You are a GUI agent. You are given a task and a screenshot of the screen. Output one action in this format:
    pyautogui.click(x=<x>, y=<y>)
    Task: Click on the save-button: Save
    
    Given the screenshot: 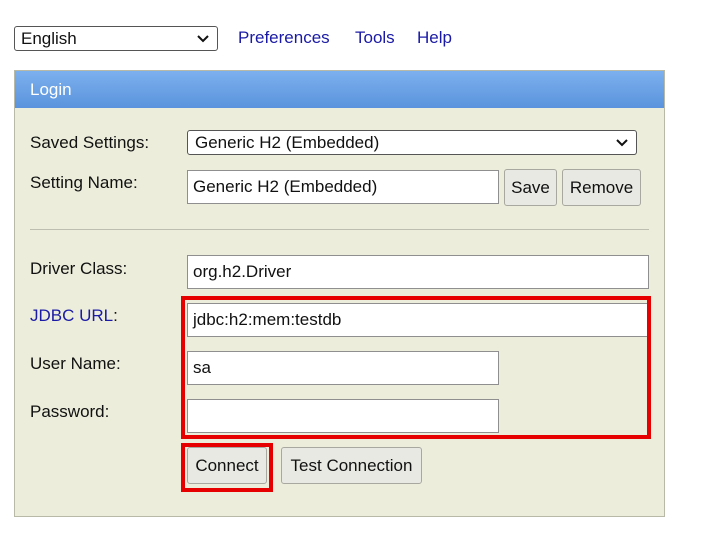 What is the action you would take?
    pyautogui.click(x=530, y=187)
    